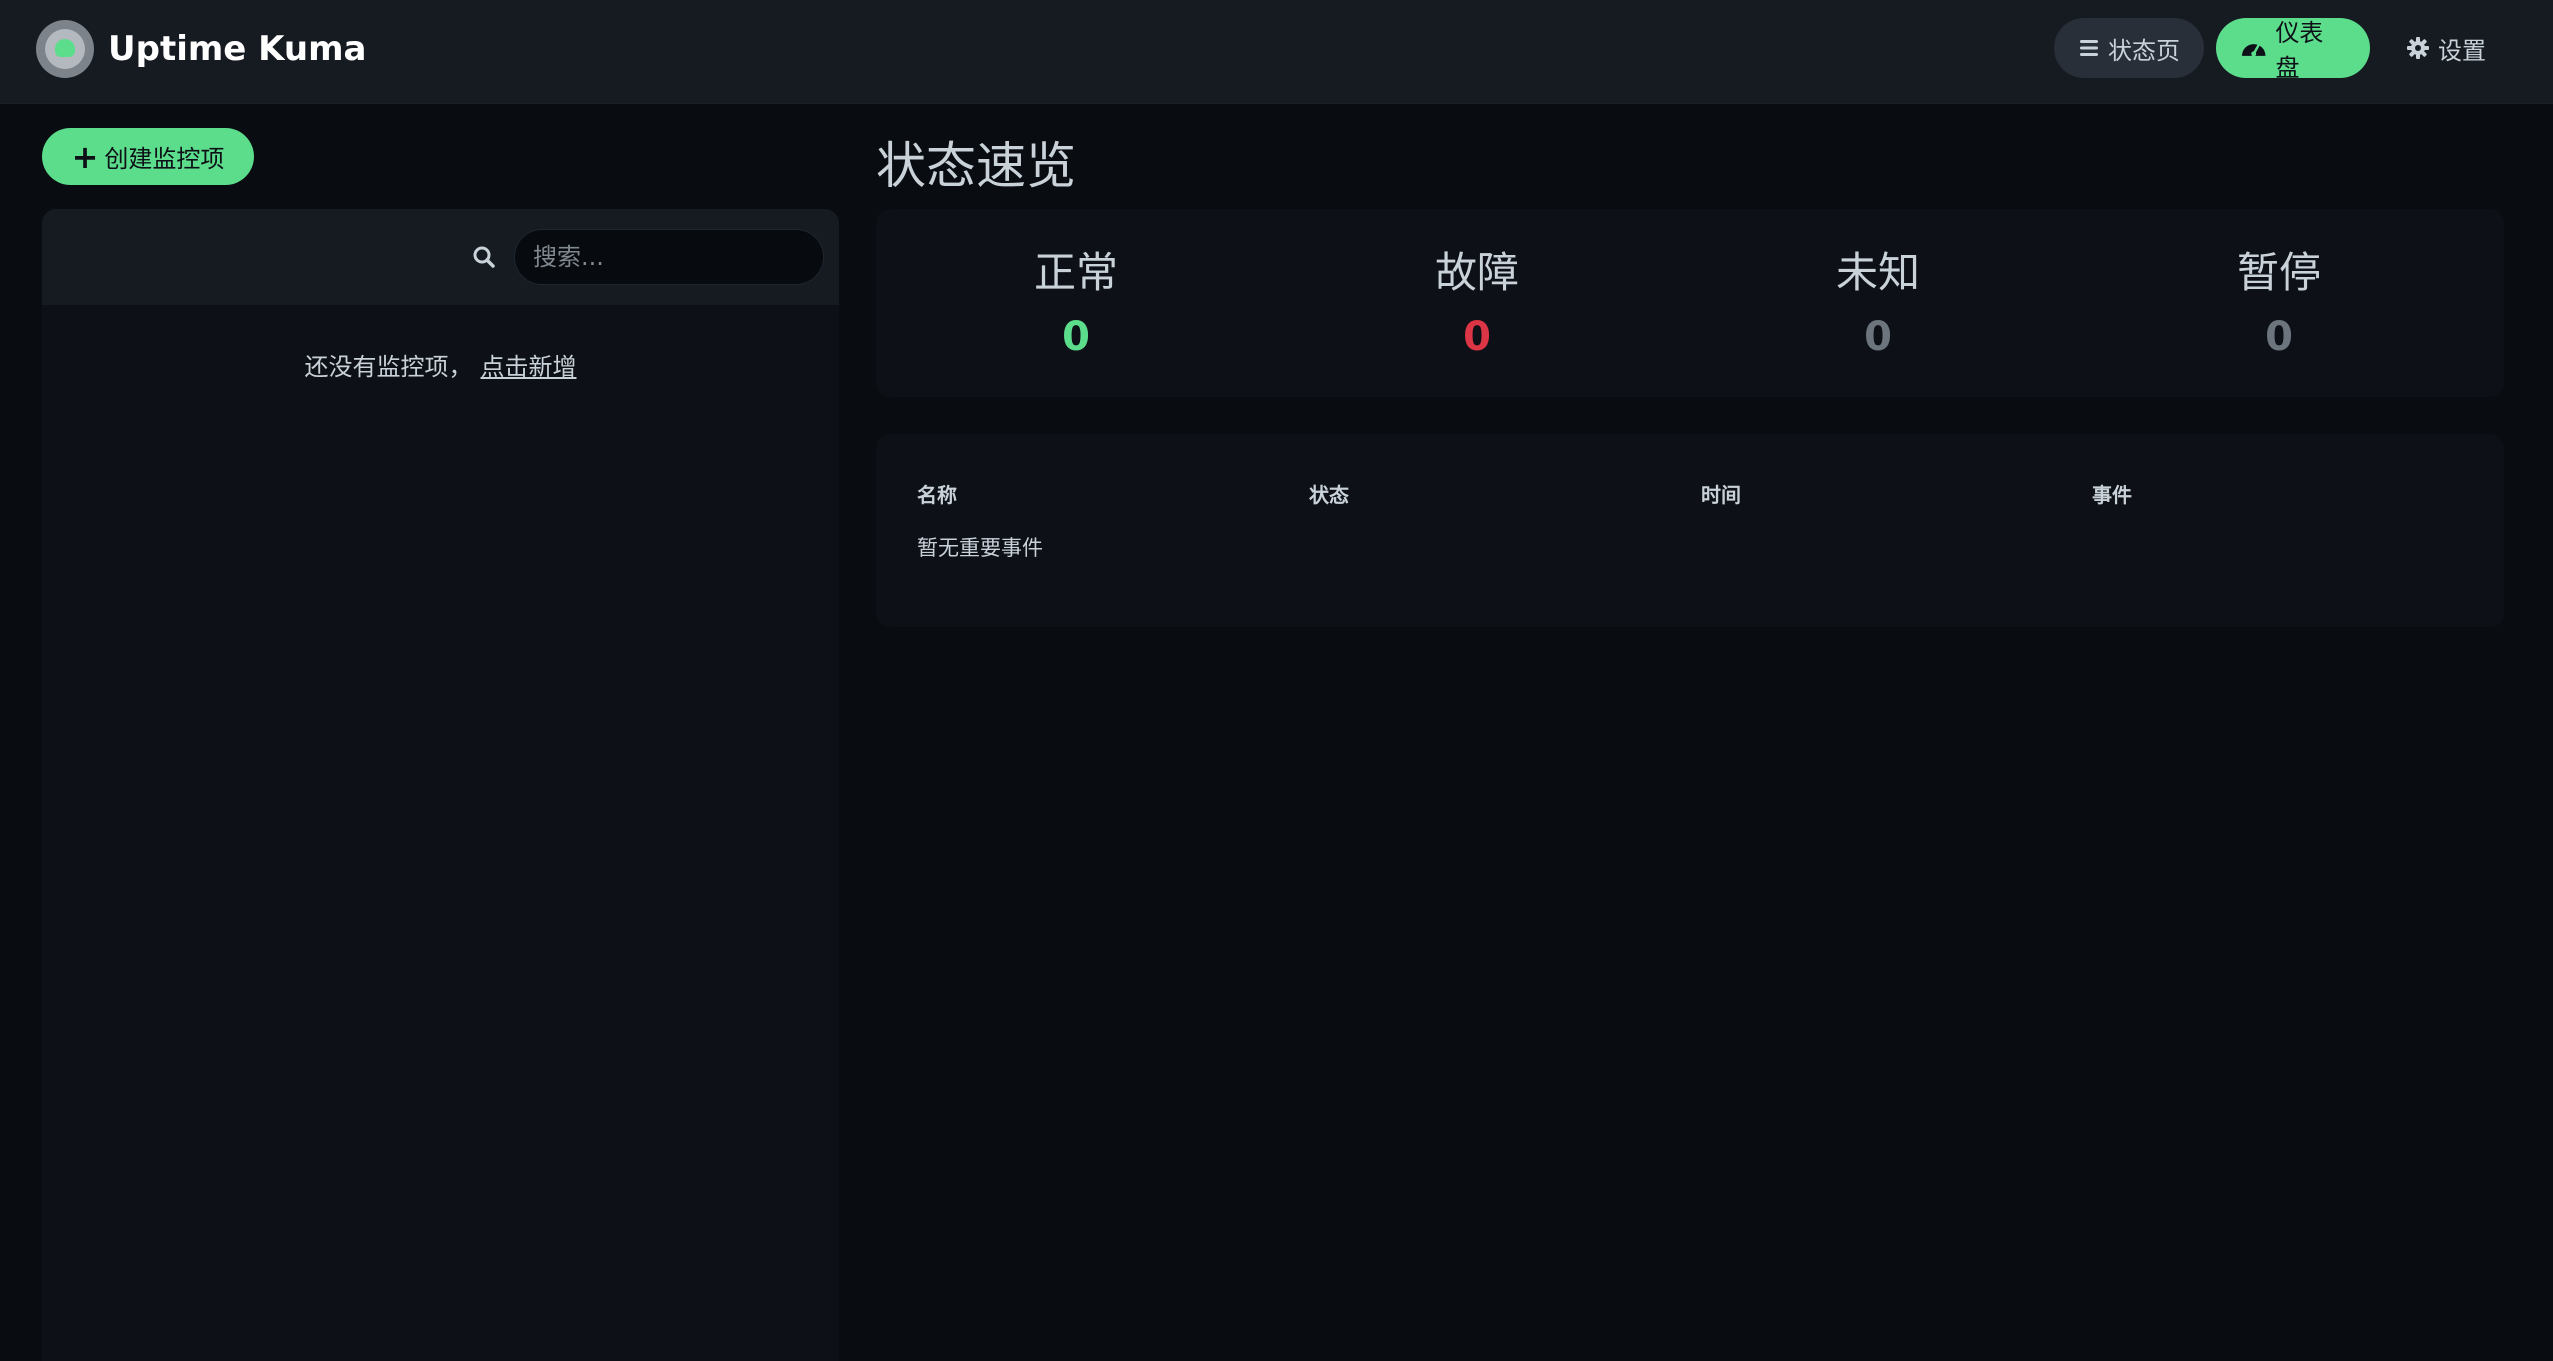 The width and height of the screenshot is (2553, 1361). Describe the element at coordinates (1076, 299) in the screenshot. I see `stat-up: 正常 0` at that location.